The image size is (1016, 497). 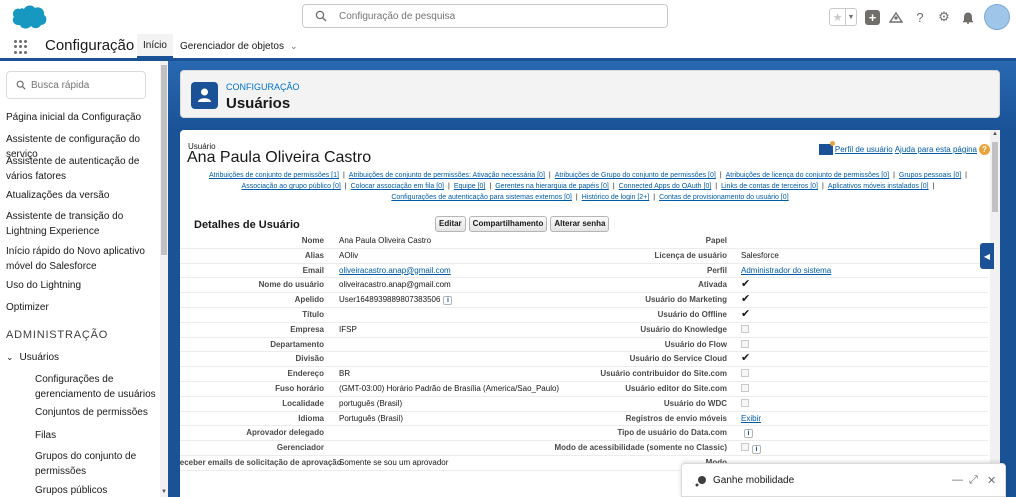 I want to click on field-label: Aprovador delegado, so click(x=285, y=433).